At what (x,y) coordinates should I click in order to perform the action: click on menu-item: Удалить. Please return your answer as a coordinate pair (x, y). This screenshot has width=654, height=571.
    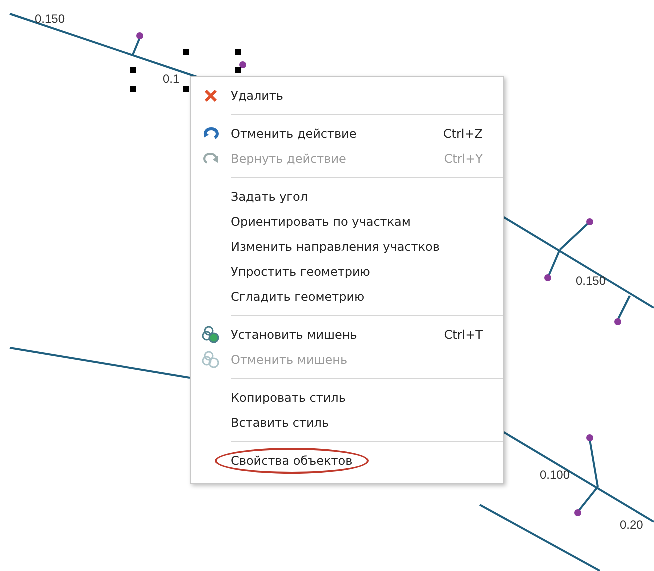
    Looking at the image, I should click on (347, 95).